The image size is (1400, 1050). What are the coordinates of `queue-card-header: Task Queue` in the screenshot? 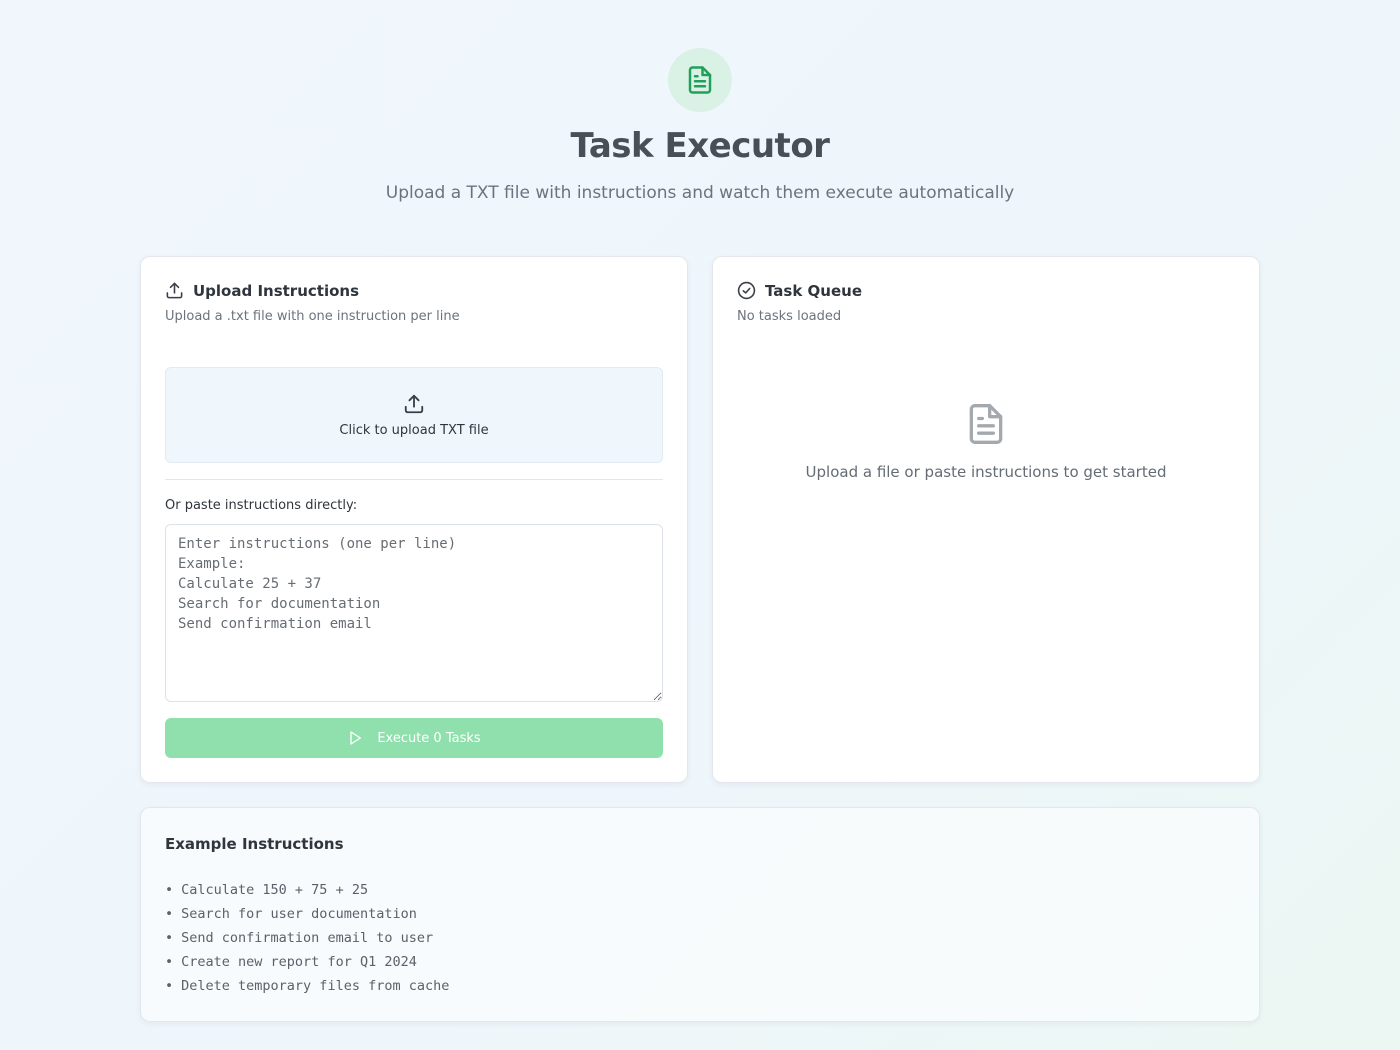 It's located at (799, 290).